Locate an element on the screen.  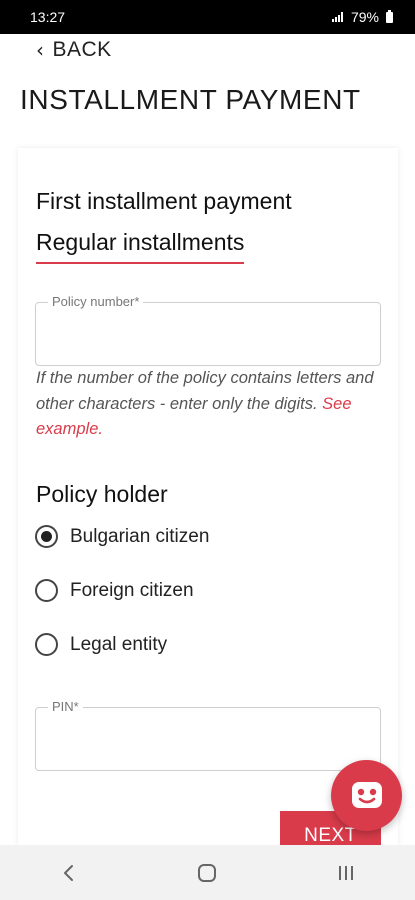
policy-number-field: Policy number* is located at coordinates (208, 330).